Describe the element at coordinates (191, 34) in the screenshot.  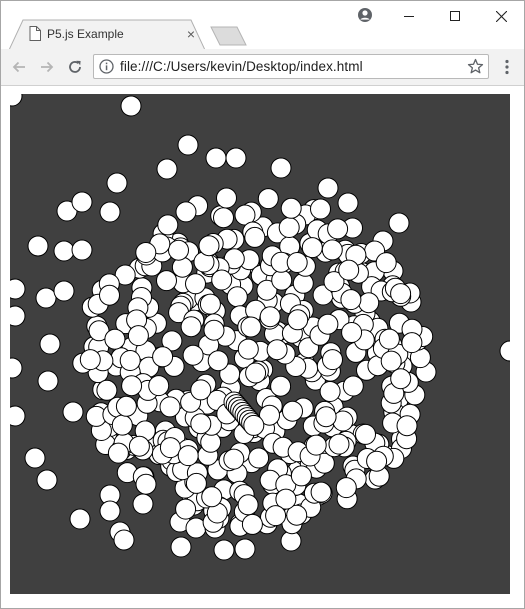
I see `tab-close-icon: ×` at that location.